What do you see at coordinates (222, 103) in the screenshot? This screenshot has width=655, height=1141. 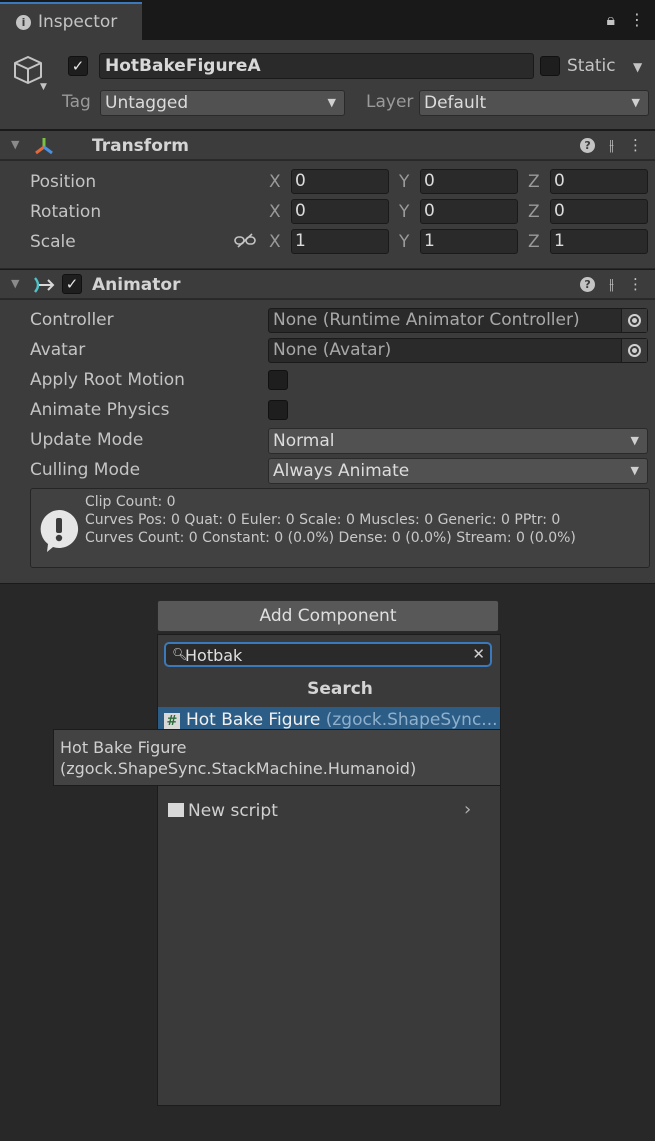 I see `tag-dropdown: Untagged ▼` at bounding box center [222, 103].